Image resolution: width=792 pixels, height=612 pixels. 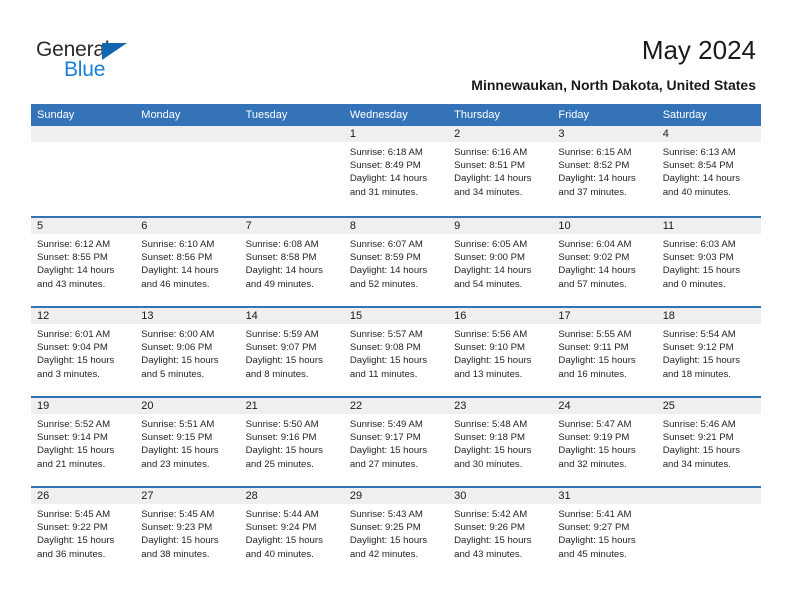 What do you see at coordinates (592, 554) in the screenshot?
I see `daylight-text-line2: and 45 minutes.` at bounding box center [592, 554].